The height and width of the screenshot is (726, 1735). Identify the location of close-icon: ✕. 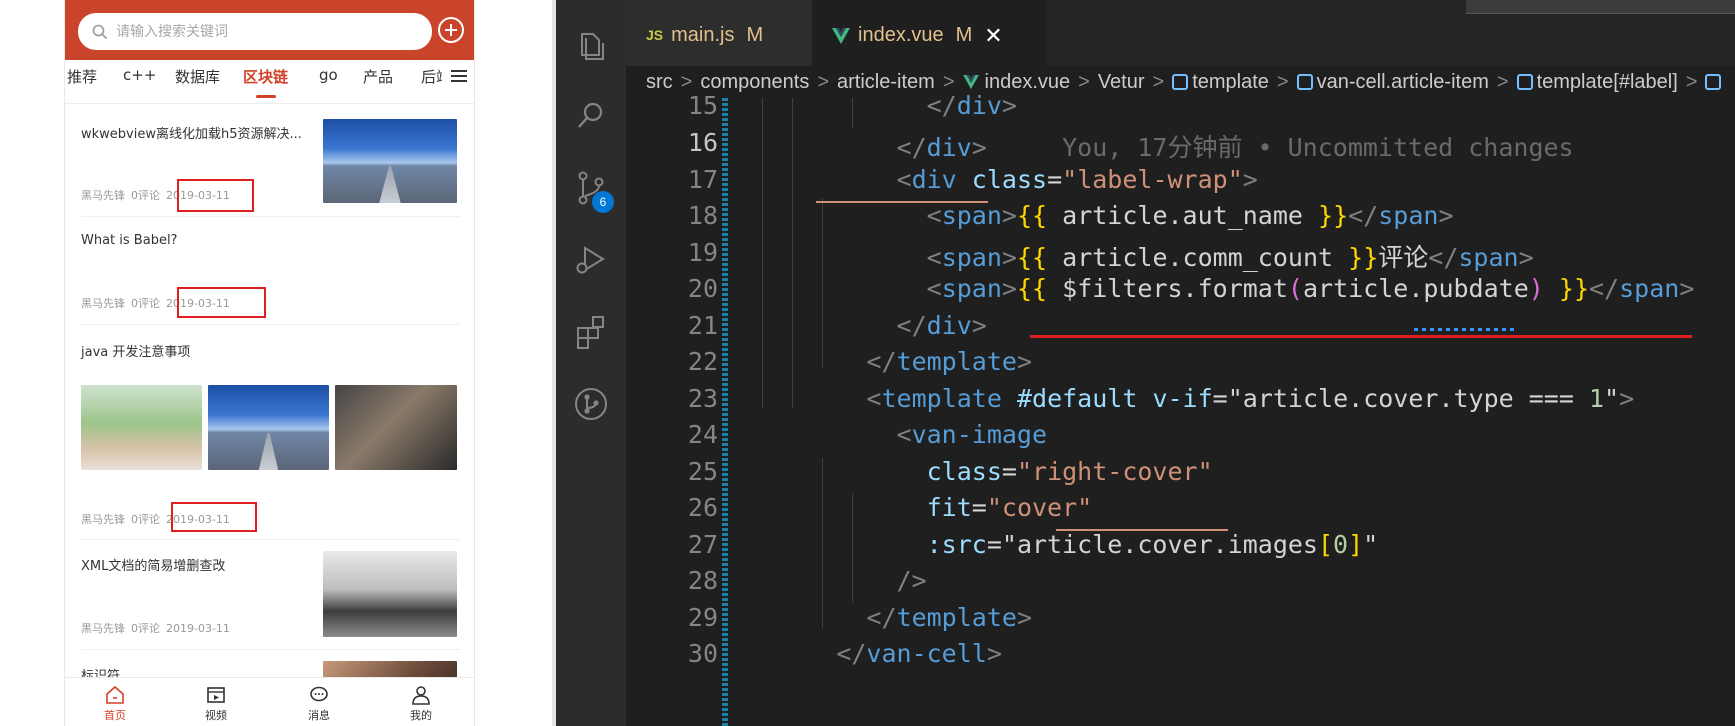
(993, 36).